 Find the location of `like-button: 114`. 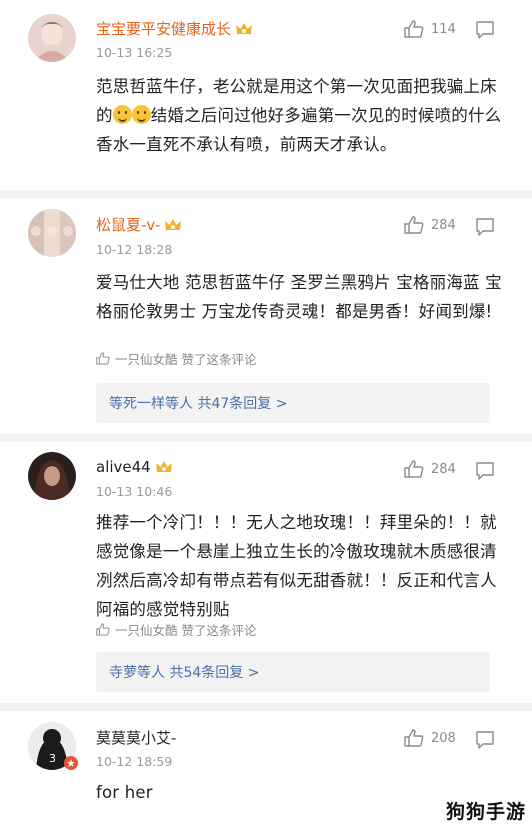

like-button: 114 is located at coordinates (430, 29).